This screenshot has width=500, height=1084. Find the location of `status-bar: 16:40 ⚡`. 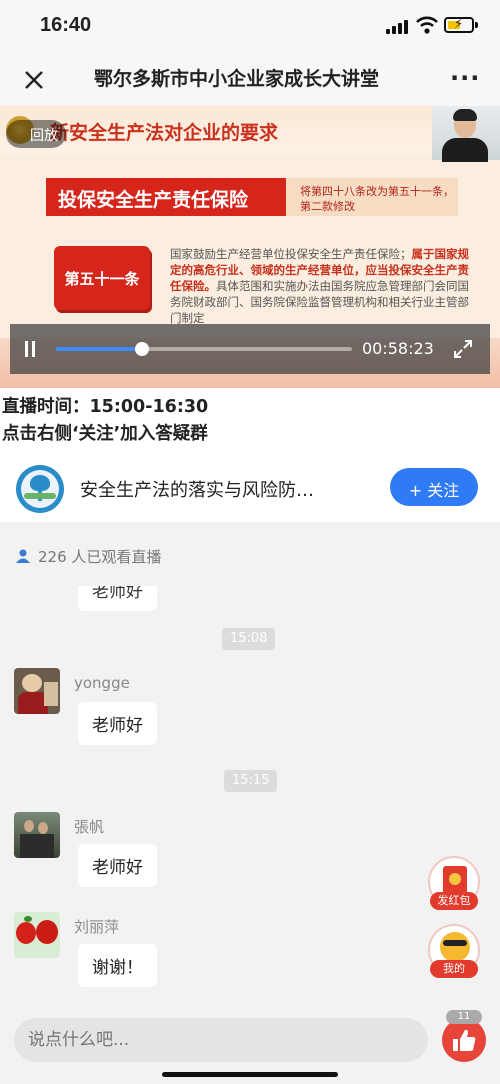

status-bar: 16:40 ⚡ is located at coordinates (250, 26).